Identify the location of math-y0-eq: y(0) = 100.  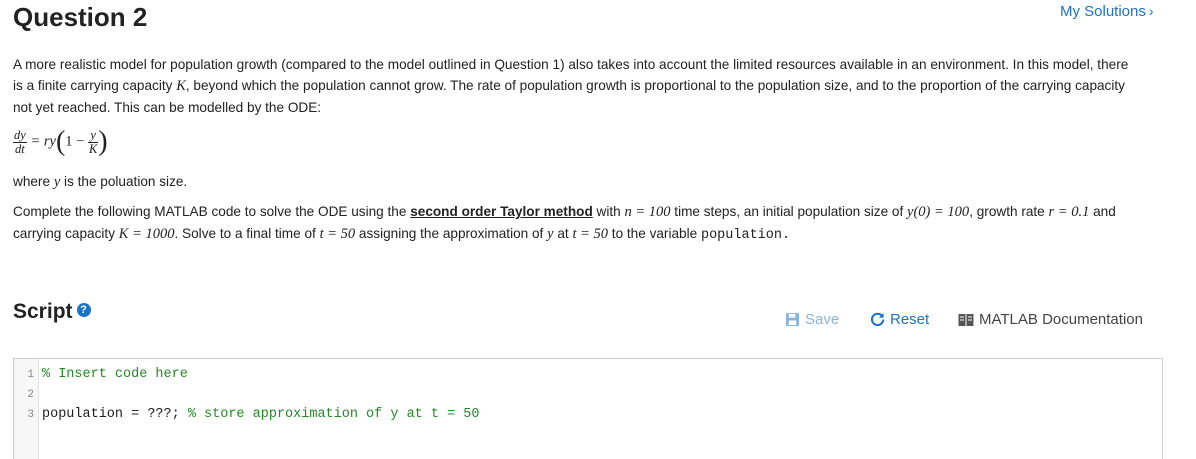
(938, 212).